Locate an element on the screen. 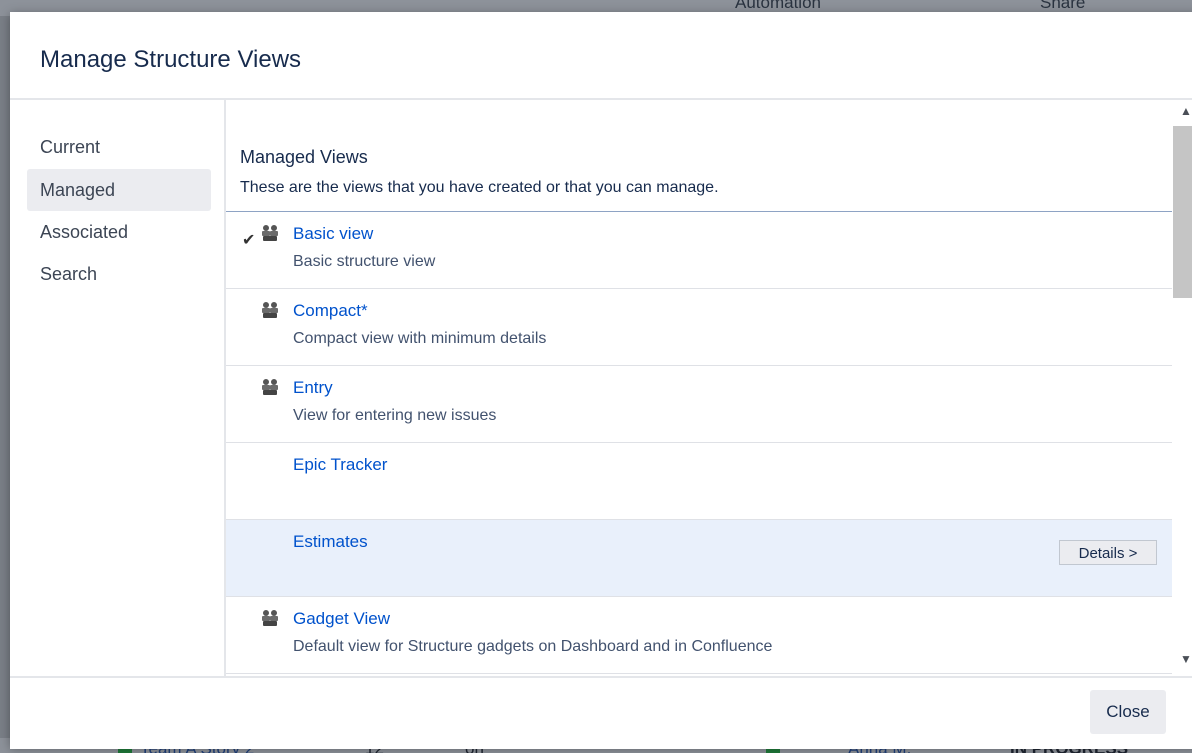  view-name-link: Compact* is located at coordinates (330, 311).